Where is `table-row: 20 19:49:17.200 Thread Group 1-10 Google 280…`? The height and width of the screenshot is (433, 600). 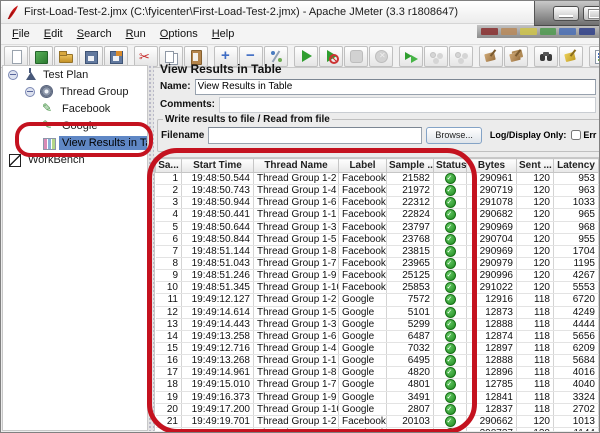 table-row: 20 19:49:17.200 Thread Group 1-10 Google 280… is located at coordinates (377, 409).